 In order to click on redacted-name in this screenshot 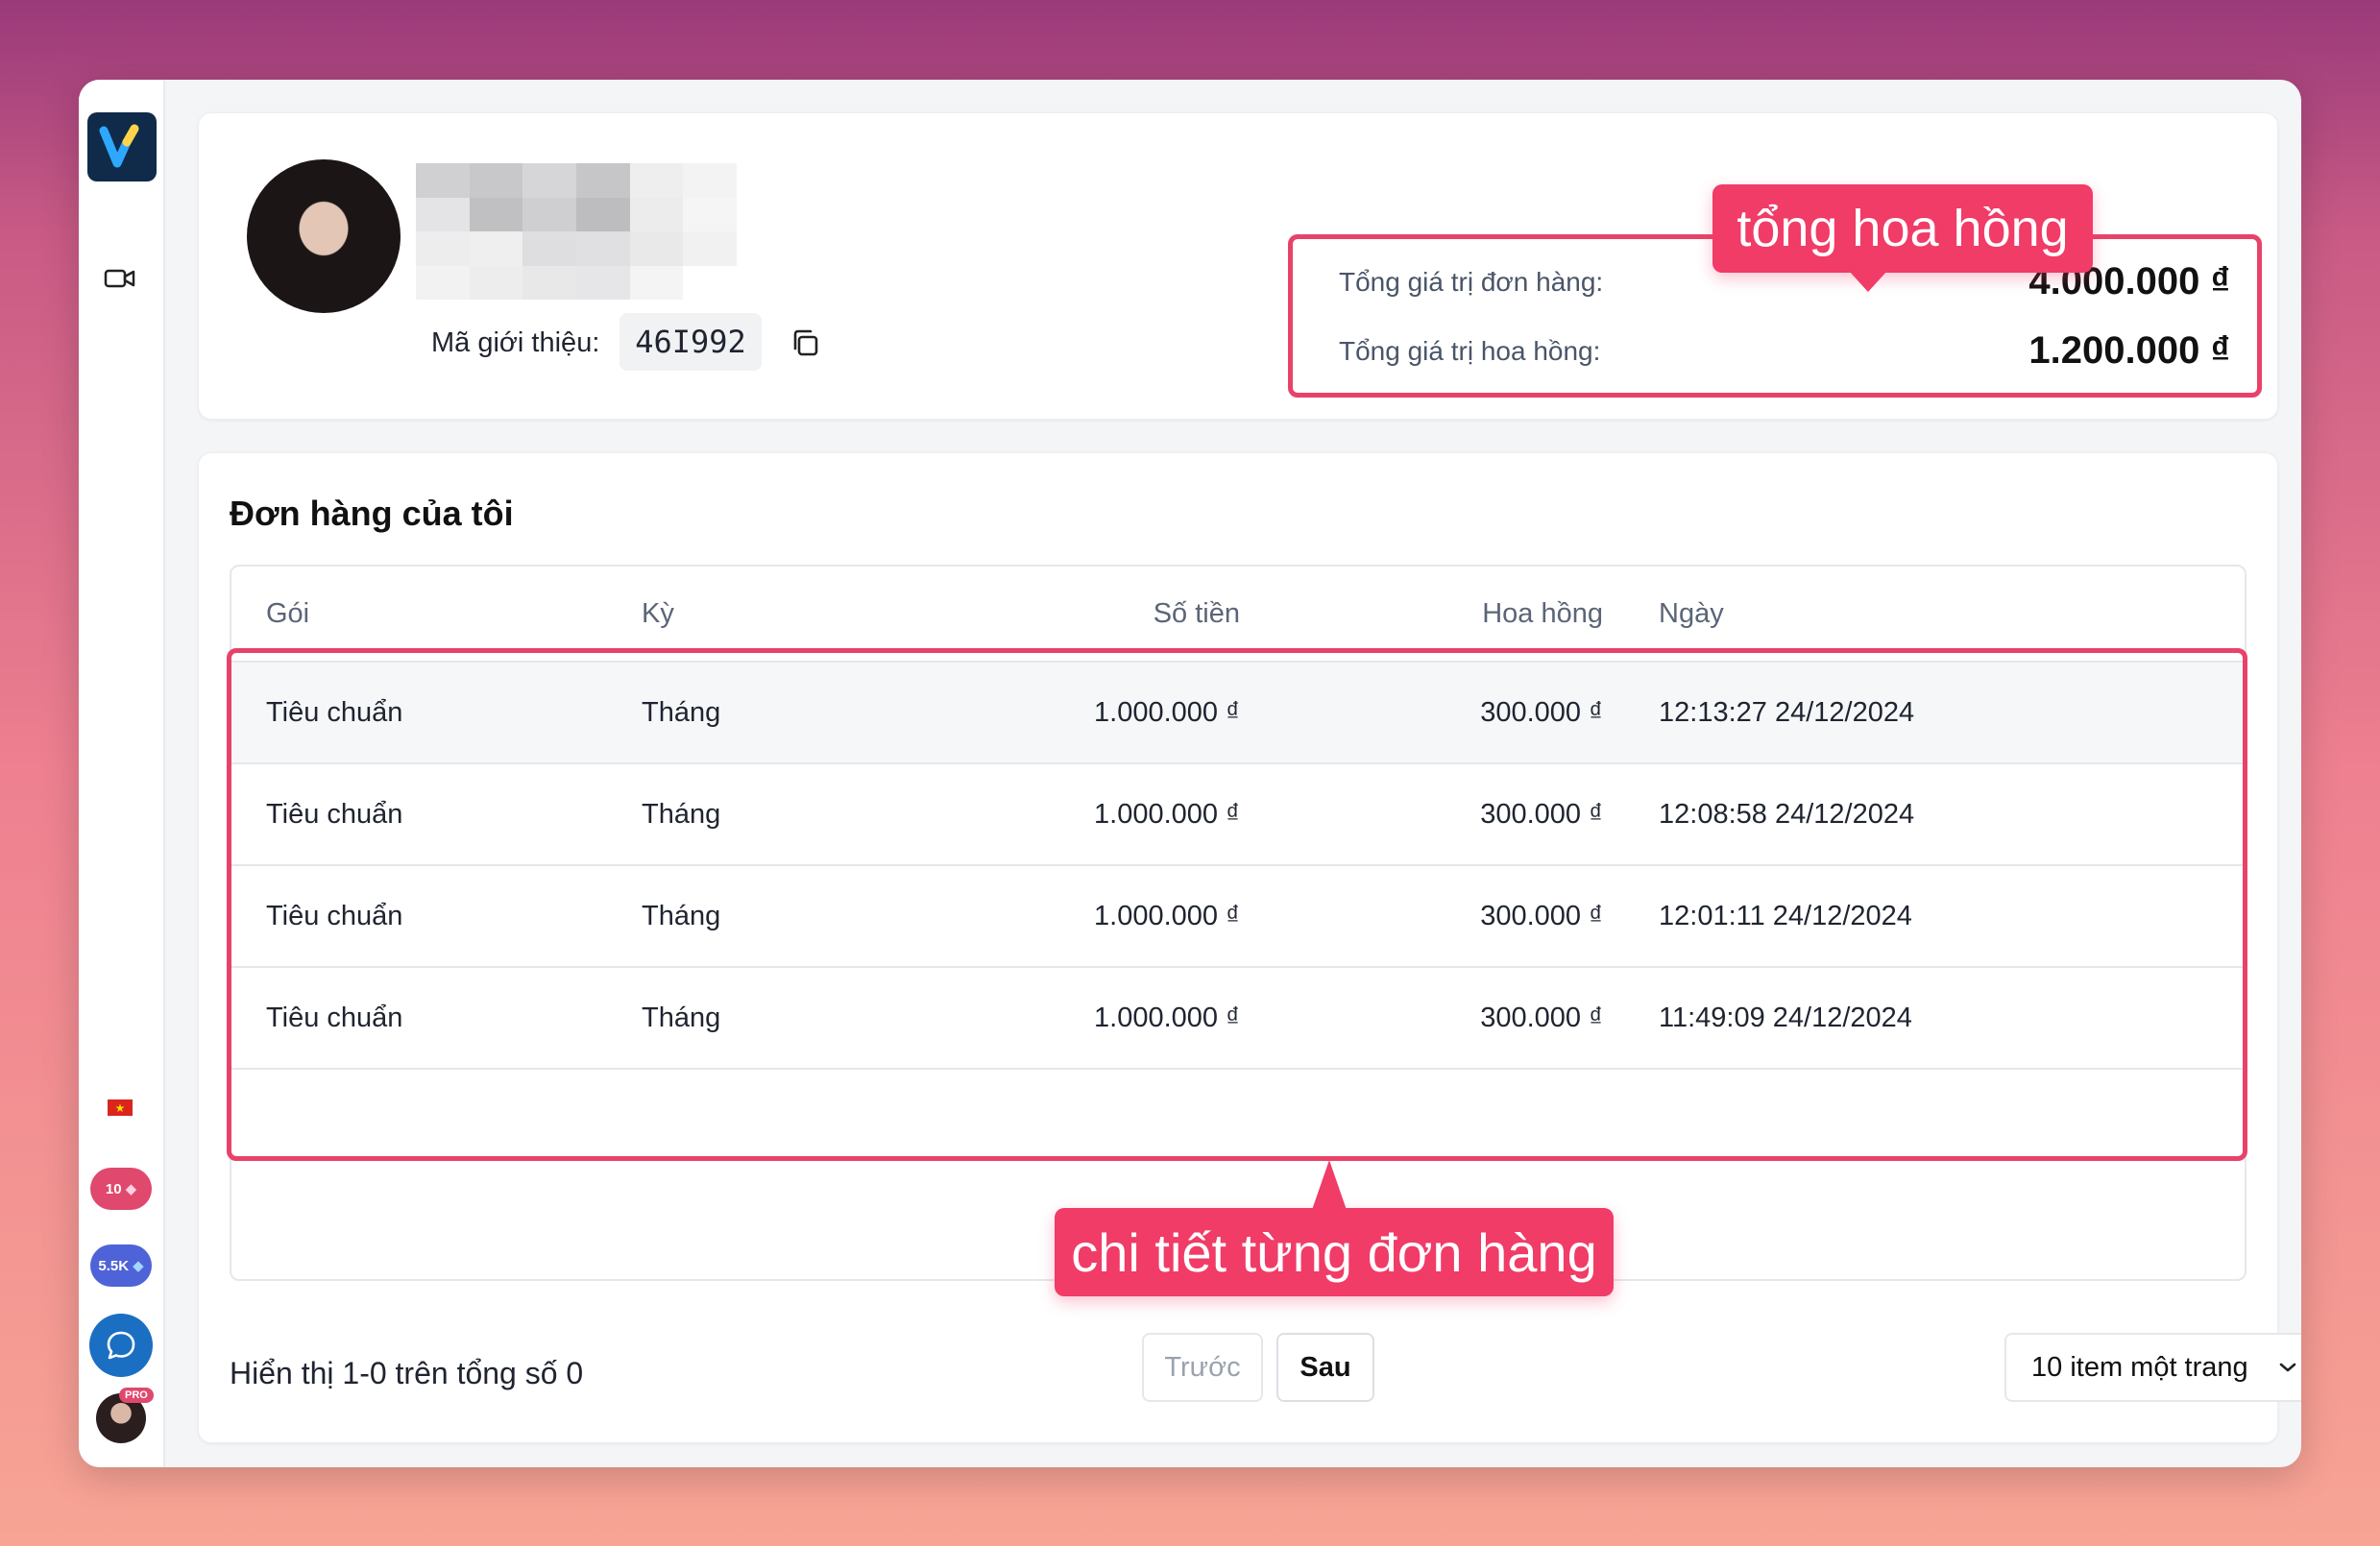, I will do `click(576, 232)`.